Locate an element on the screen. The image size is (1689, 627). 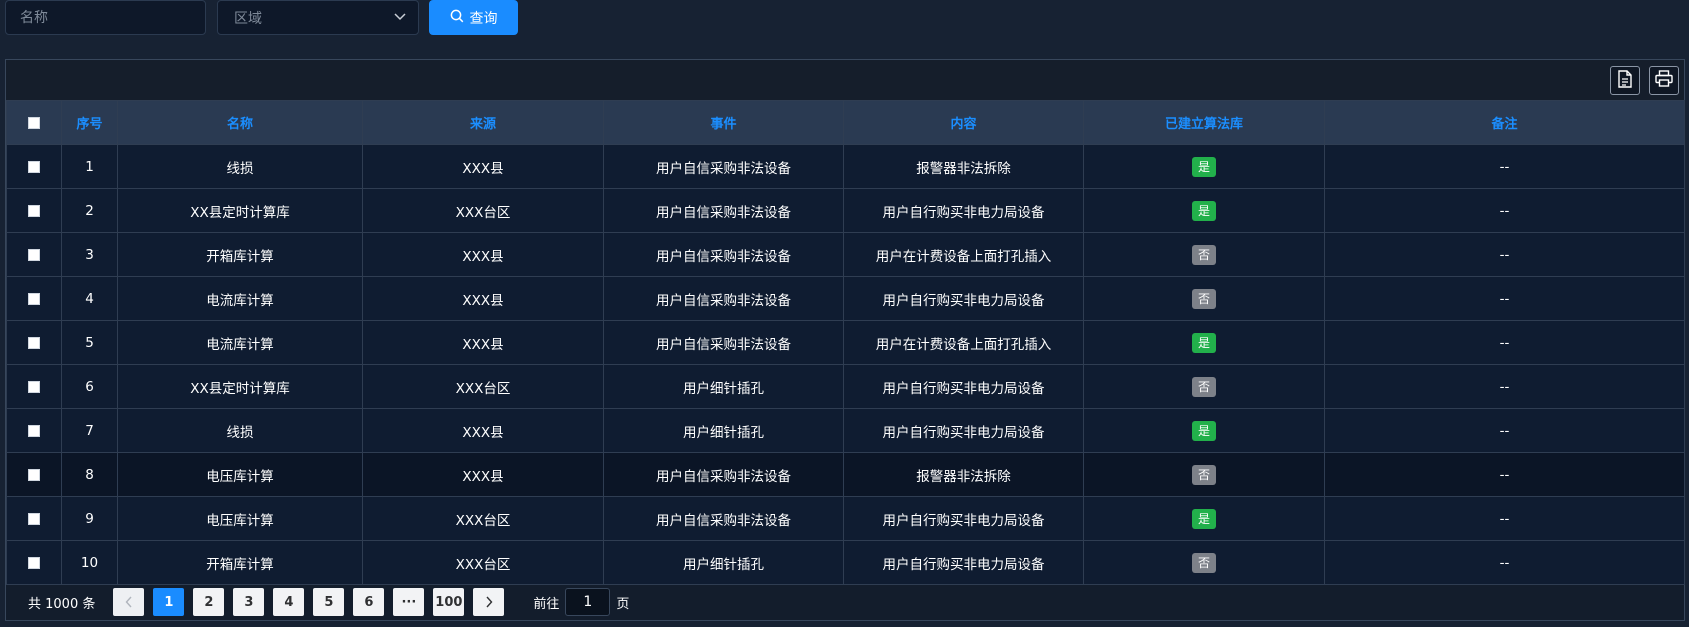
row-number: 4 is located at coordinates (89, 298).